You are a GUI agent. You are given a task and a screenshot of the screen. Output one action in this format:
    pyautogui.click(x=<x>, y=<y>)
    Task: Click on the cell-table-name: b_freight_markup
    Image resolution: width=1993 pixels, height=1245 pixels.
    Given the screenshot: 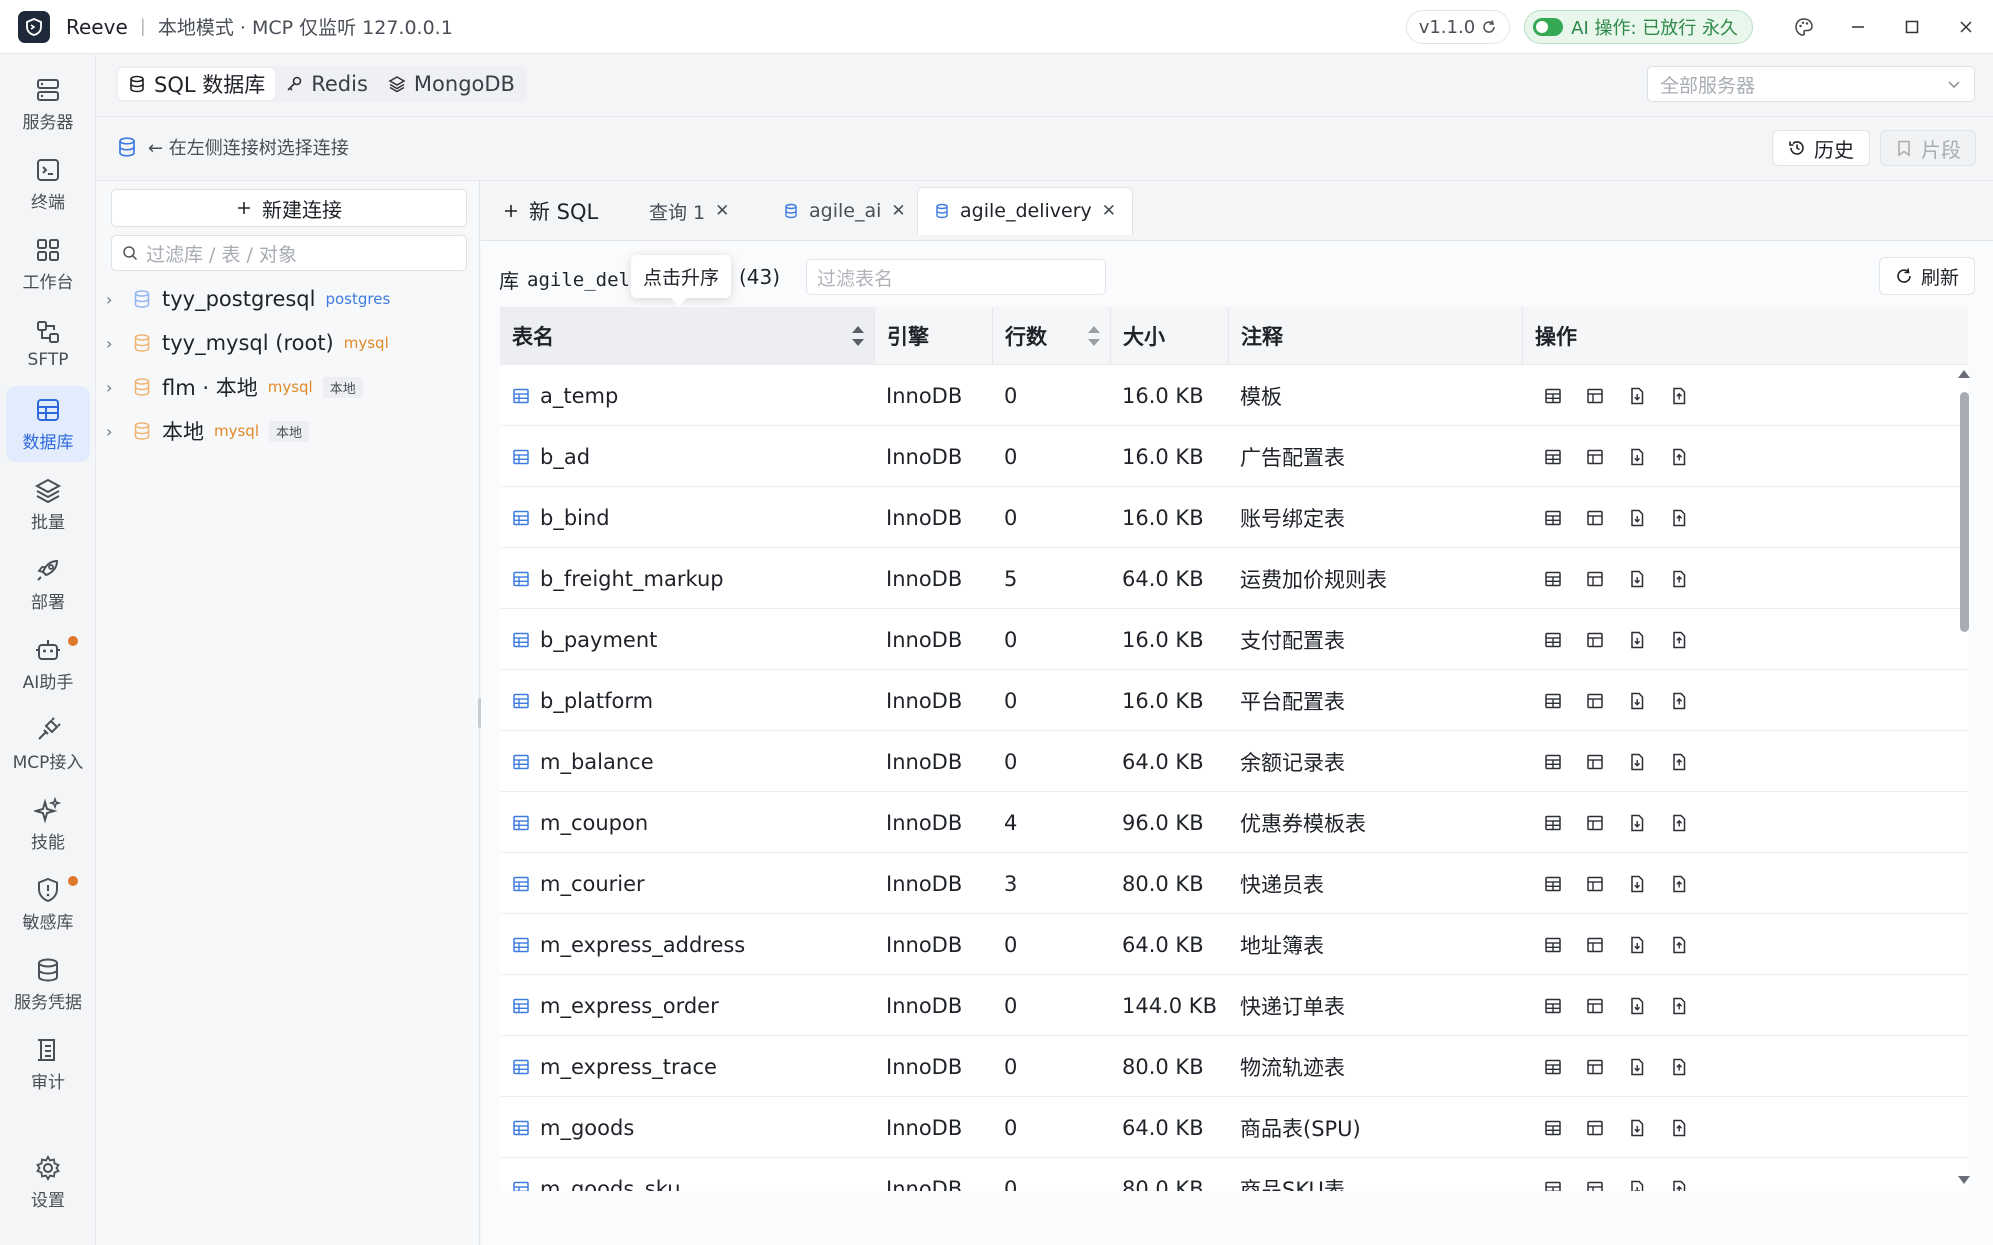 What is the action you would take?
    pyautogui.click(x=687, y=578)
    